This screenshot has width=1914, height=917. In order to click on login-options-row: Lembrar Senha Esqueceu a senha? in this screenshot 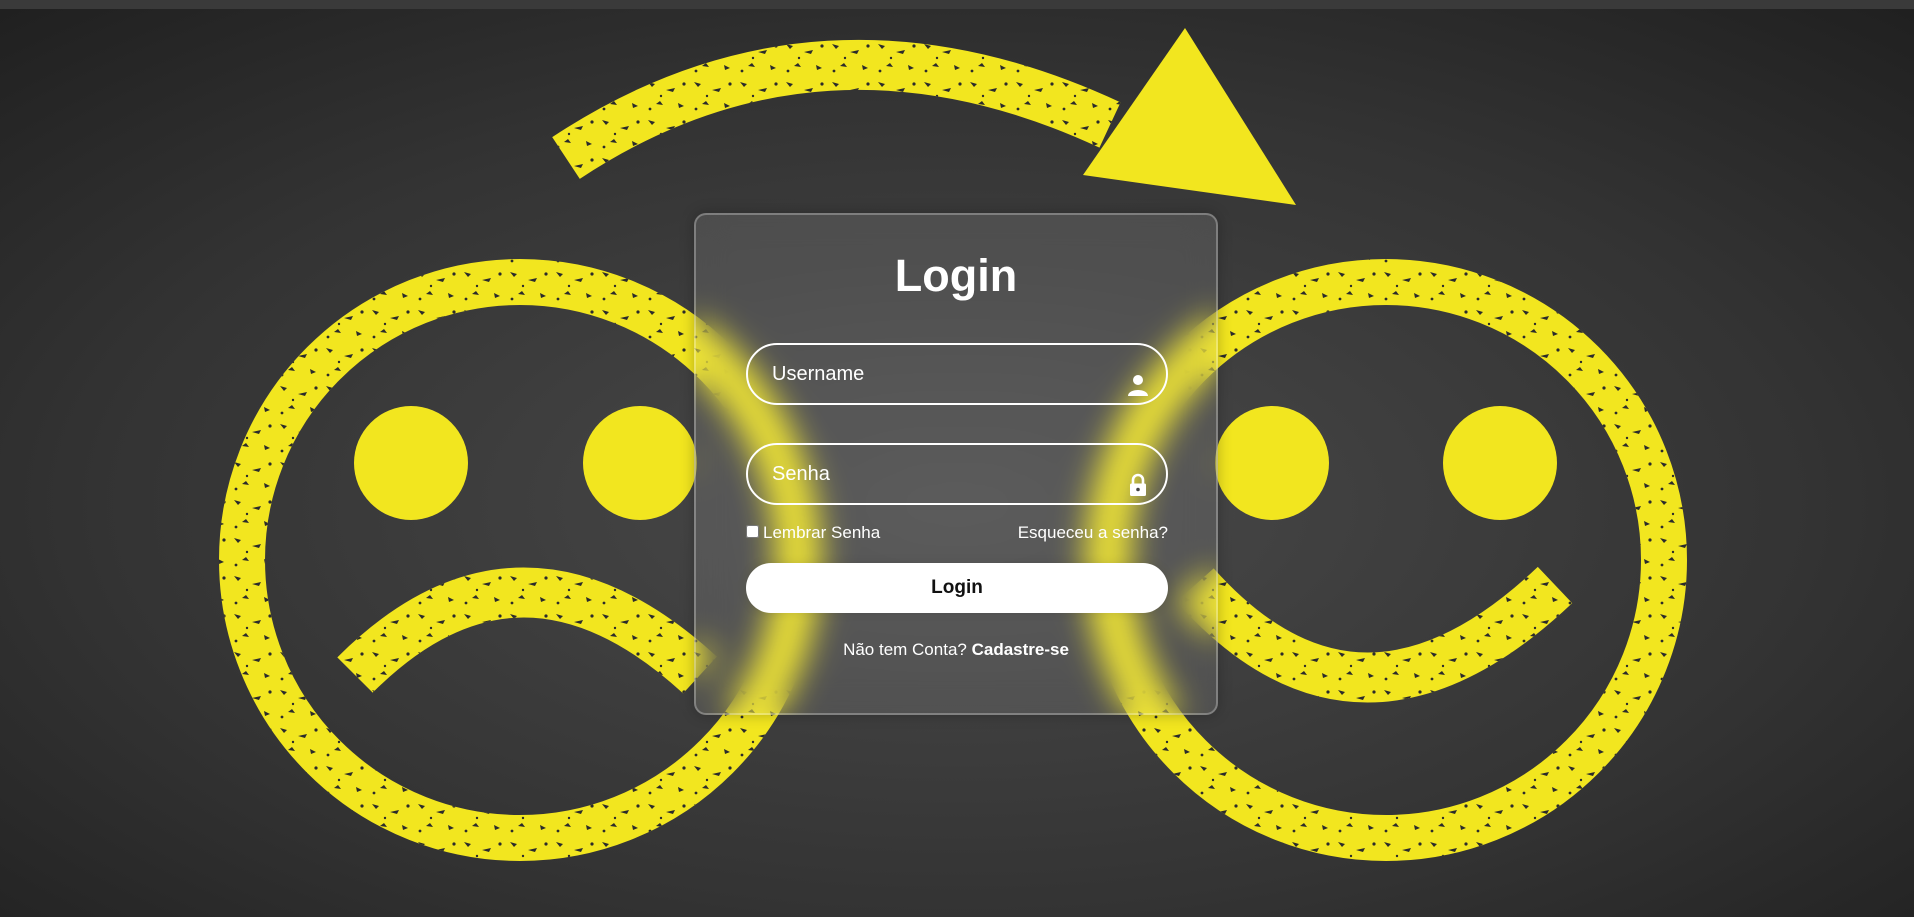, I will do `click(957, 535)`.